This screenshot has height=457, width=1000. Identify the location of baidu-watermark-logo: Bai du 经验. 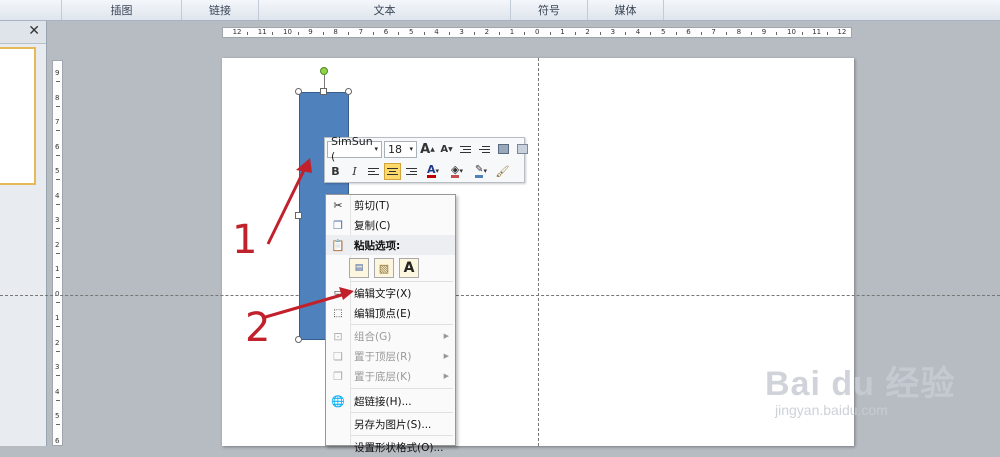
(860, 384).